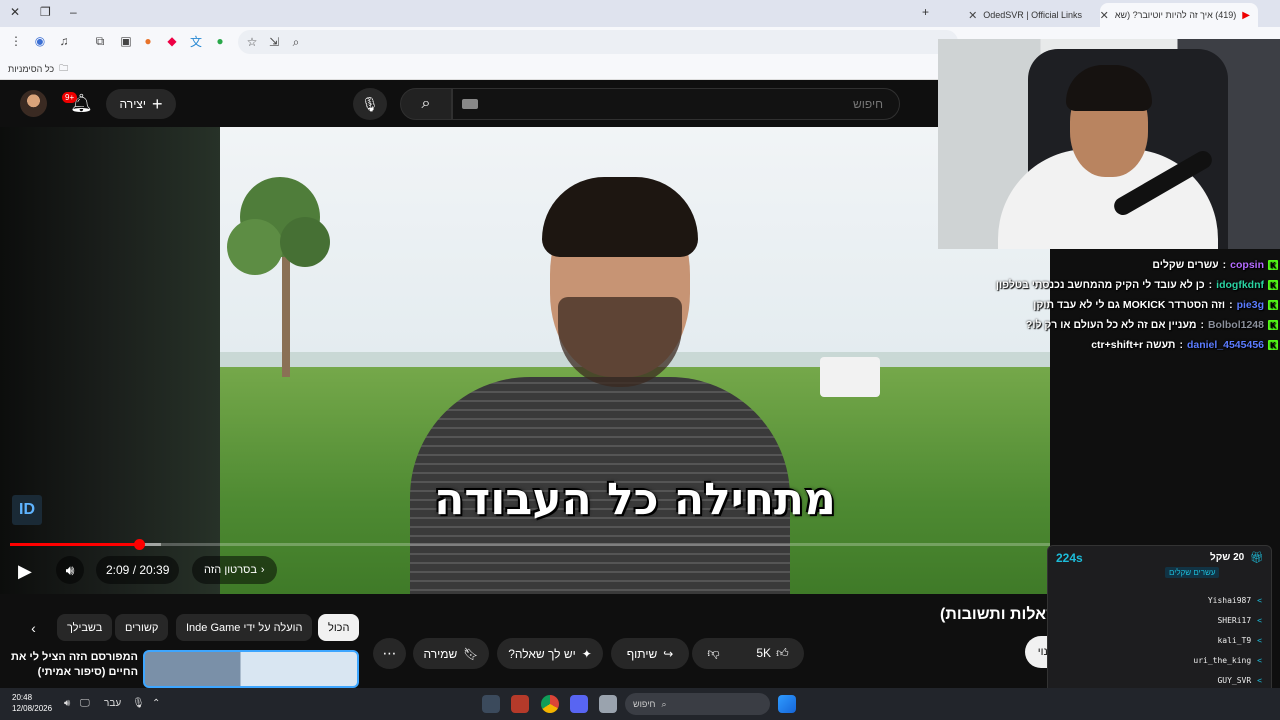 Image resolution: width=1280 pixels, height=720 pixels. Describe the element at coordinates (550, 704) in the screenshot. I see `chrome-icon` at that location.